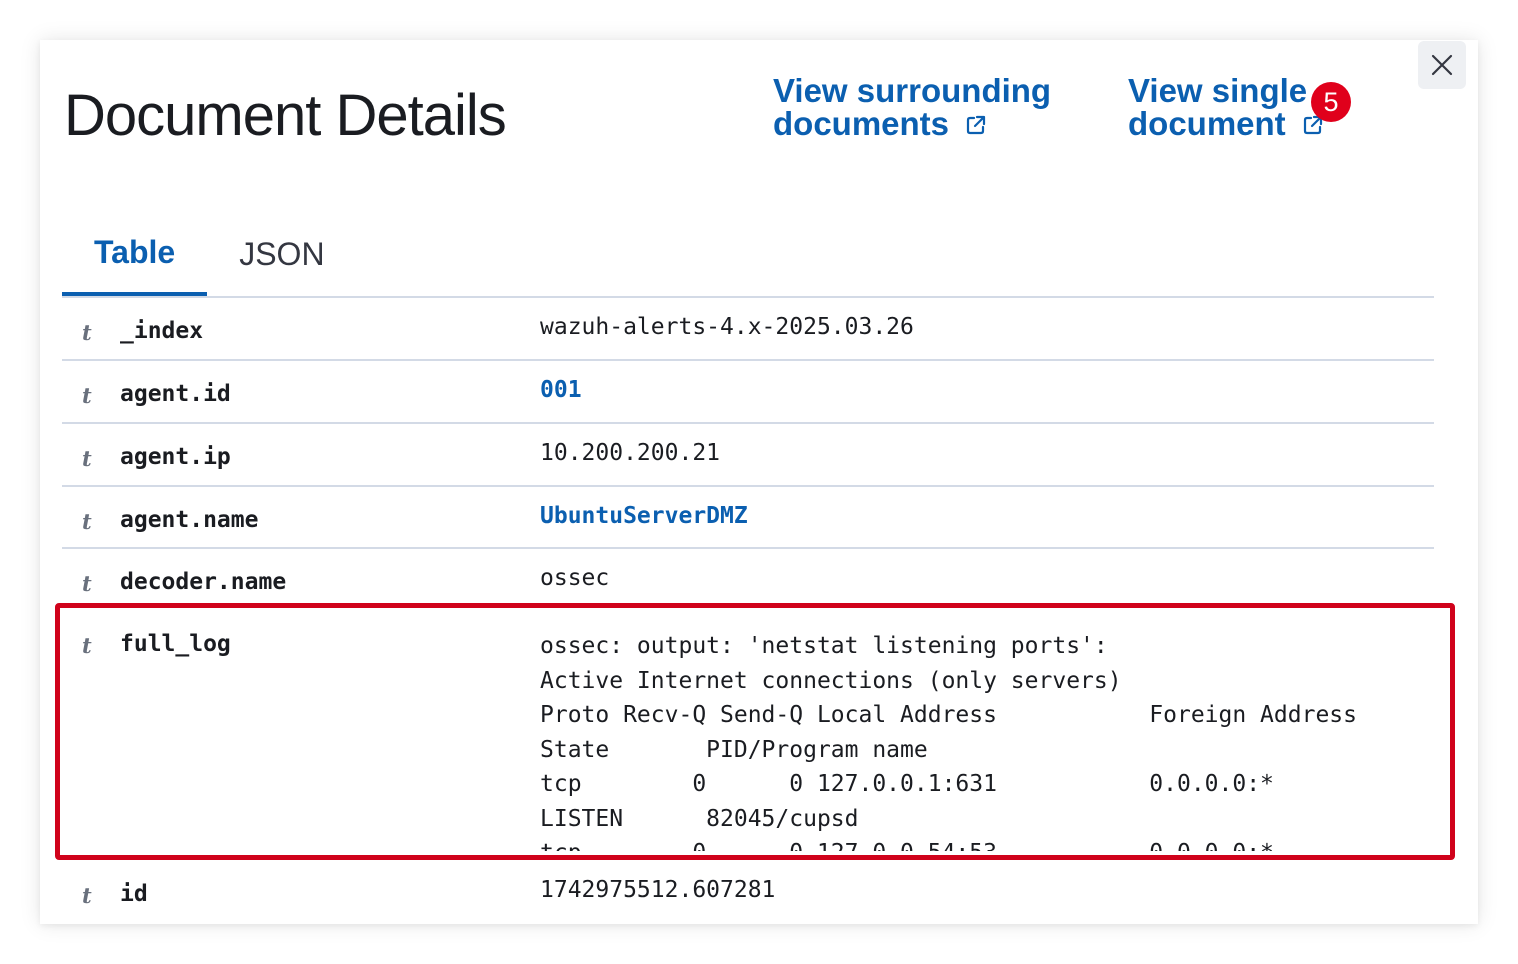 The width and height of the screenshot is (1518, 964). What do you see at coordinates (644, 516) in the screenshot?
I see `agent-name-link: UbuntuServerDMZ` at bounding box center [644, 516].